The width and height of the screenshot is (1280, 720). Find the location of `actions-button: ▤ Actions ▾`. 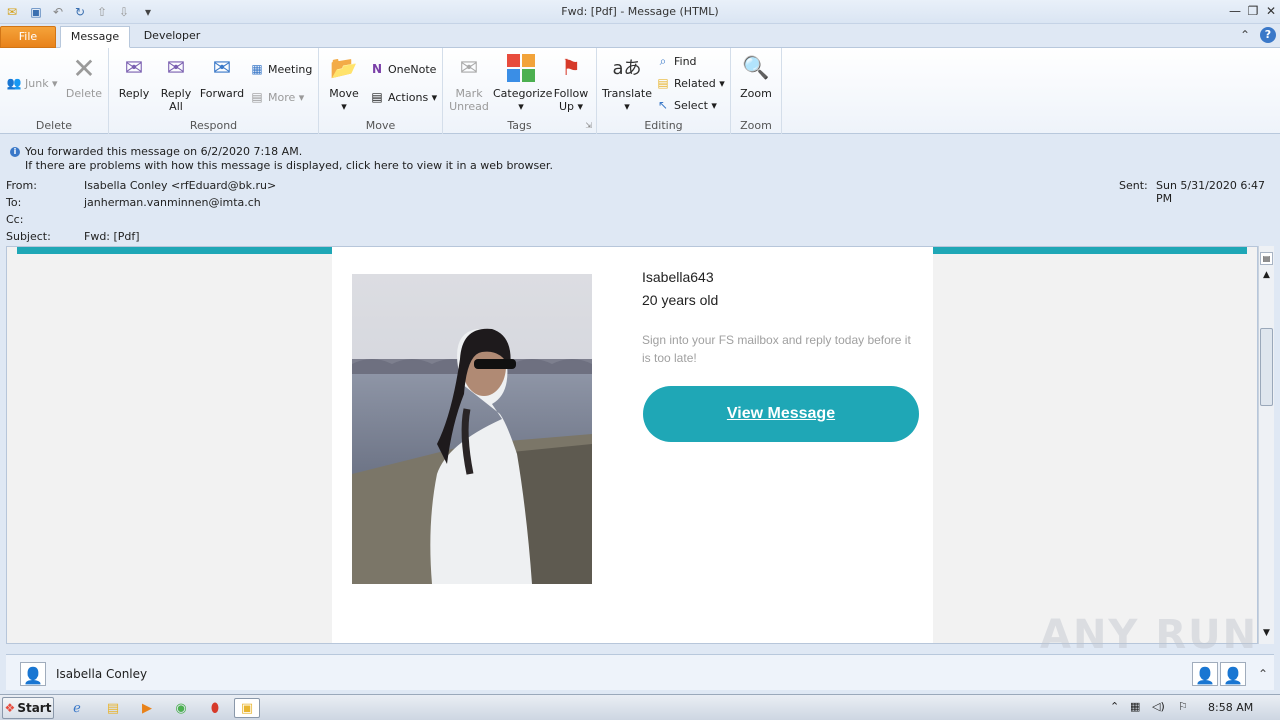

actions-button: ▤ Actions ▾ is located at coordinates (403, 97).